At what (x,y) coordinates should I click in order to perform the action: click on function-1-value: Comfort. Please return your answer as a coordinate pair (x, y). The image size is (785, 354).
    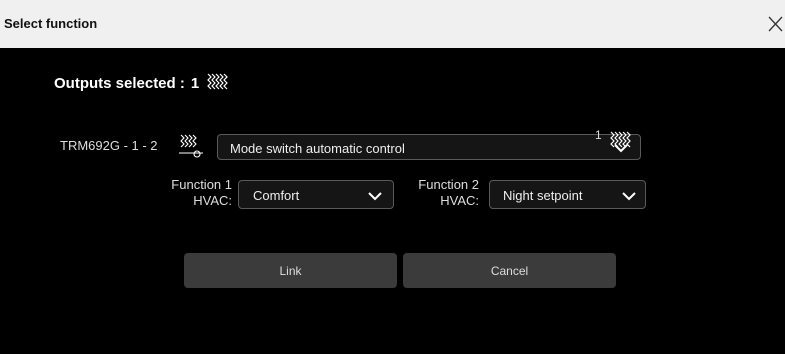
    Looking at the image, I should click on (276, 195).